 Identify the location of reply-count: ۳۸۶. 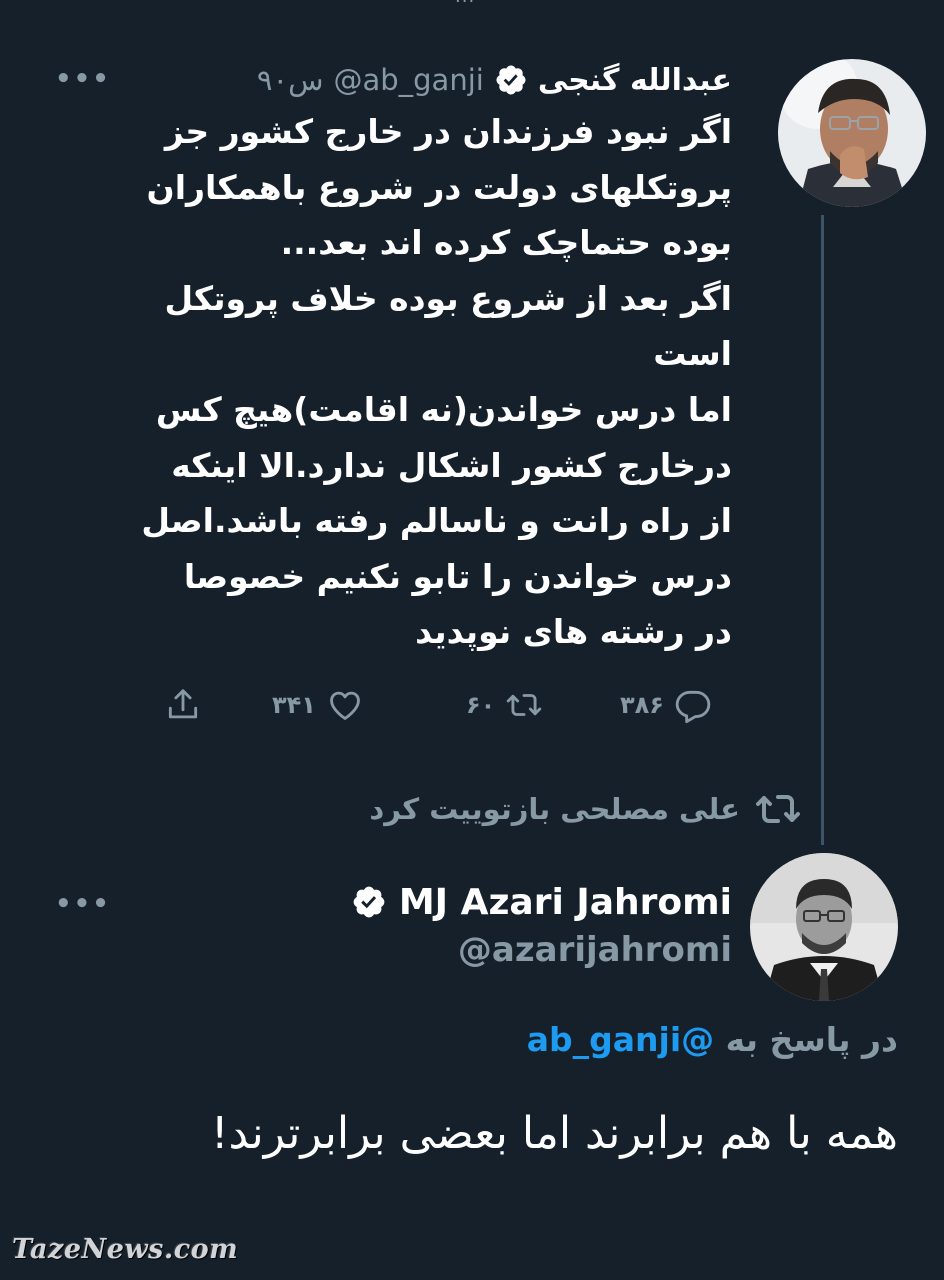
(642, 705).